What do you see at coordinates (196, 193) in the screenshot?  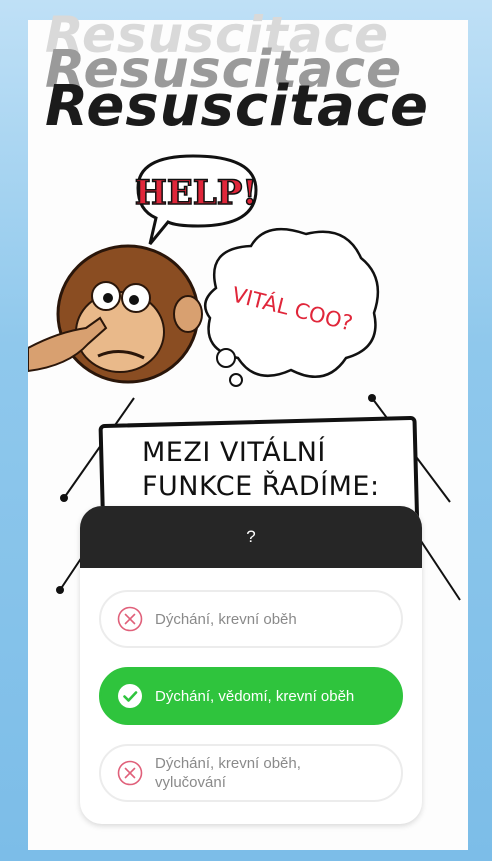 I see `help-text: HELP!` at bounding box center [196, 193].